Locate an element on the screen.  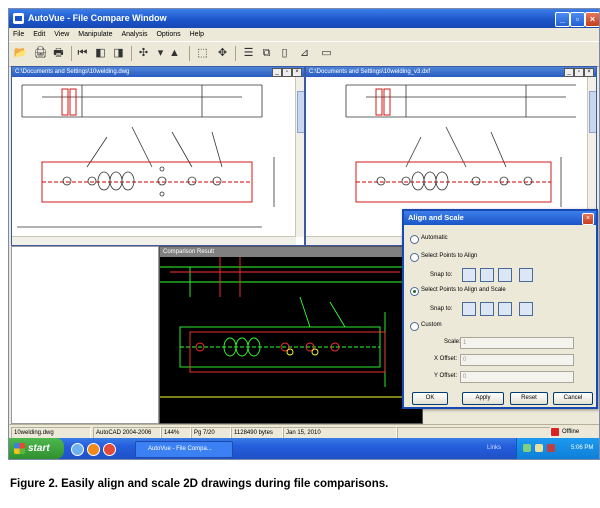
reset-button: Reset is located at coordinates (529, 398).